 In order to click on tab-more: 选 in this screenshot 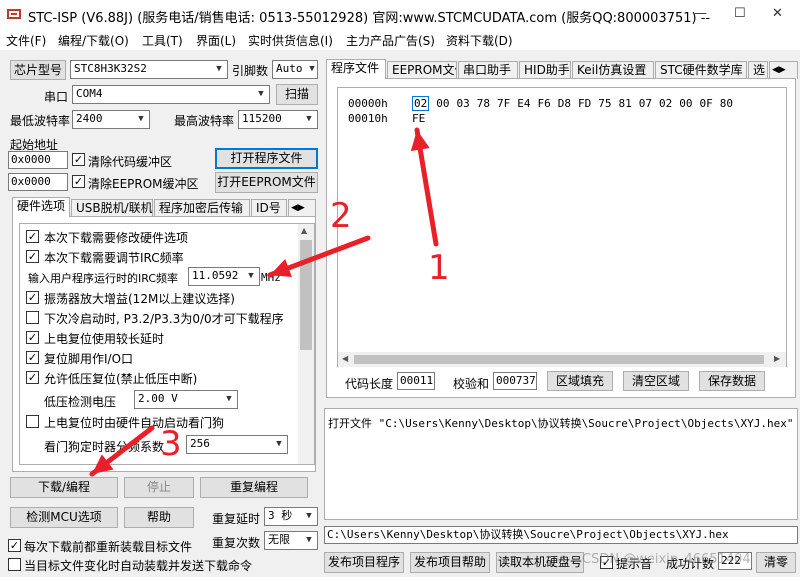, I will do `click(758, 70)`.